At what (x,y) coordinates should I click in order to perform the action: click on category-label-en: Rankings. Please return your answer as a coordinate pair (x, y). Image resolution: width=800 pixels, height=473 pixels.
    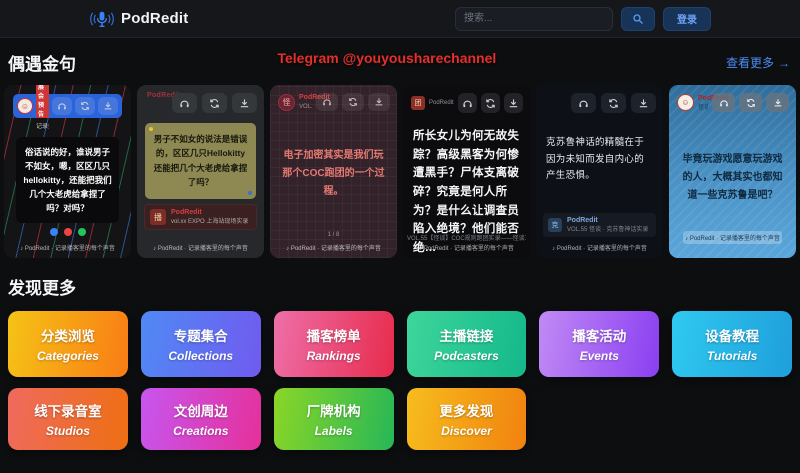
    Looking at the image, I should click on (333, 356).